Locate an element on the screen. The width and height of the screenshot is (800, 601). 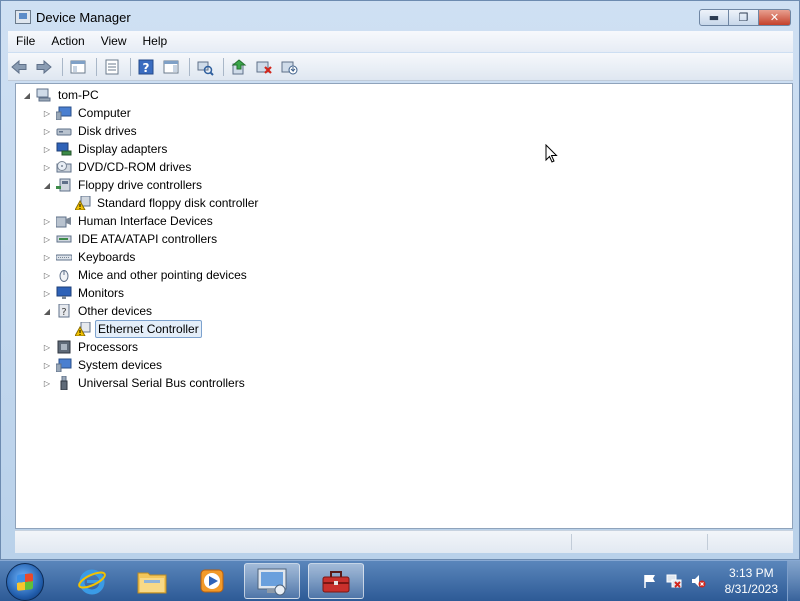
tree-item-processors: ▷ Processors is located at coordinates (91, 347).